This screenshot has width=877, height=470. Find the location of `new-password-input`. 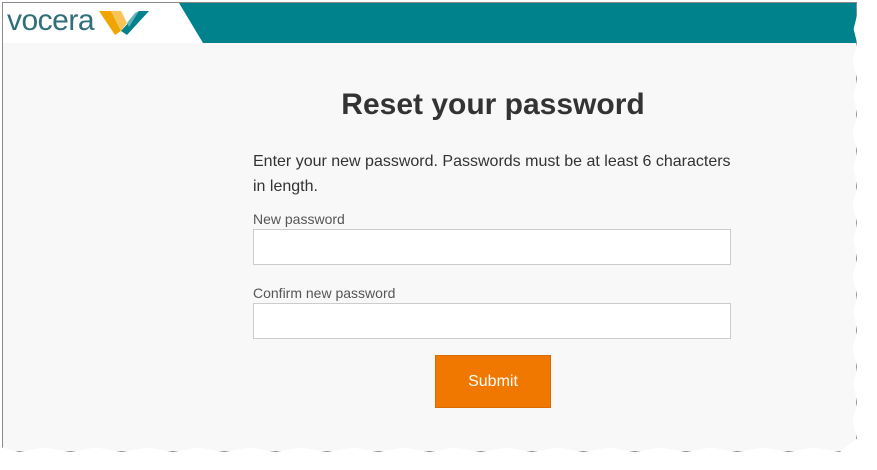

new-password-input is located at coordinates (492, 247).